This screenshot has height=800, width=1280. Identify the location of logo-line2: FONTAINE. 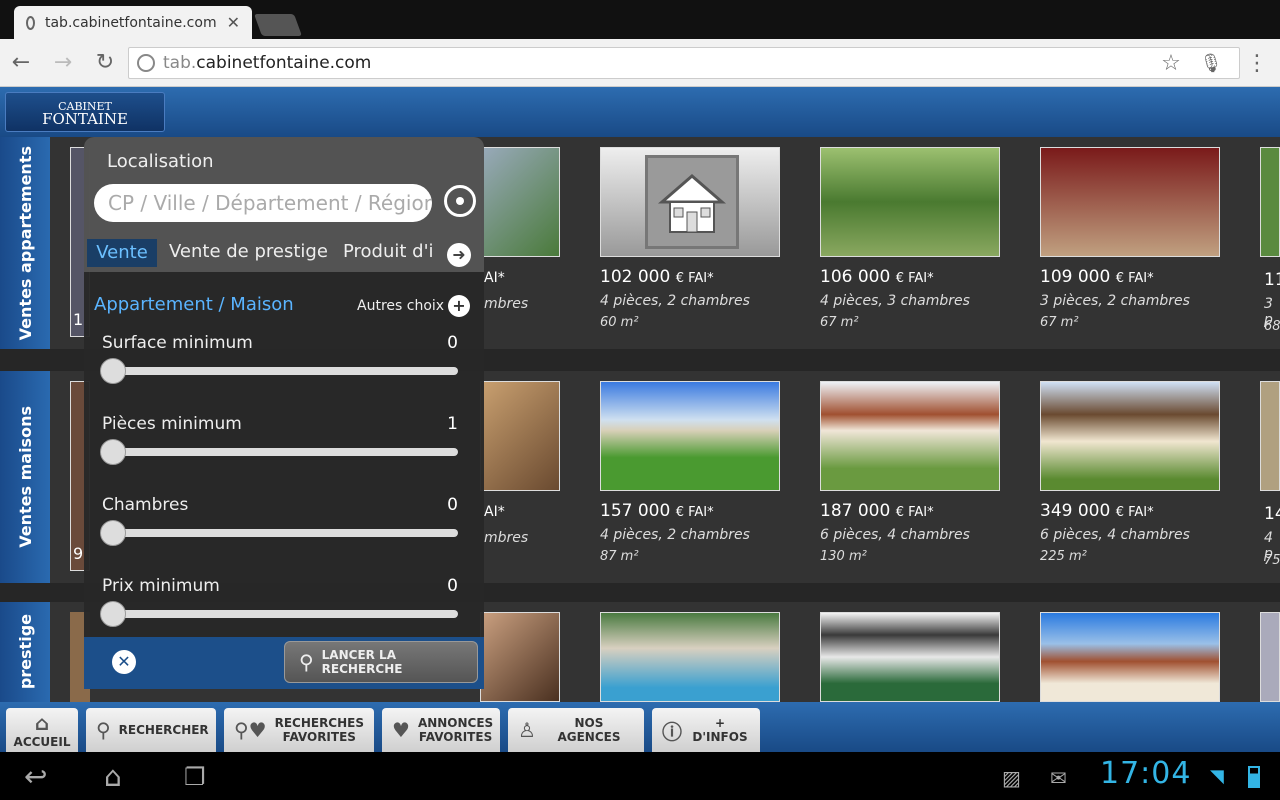
(85, 119).